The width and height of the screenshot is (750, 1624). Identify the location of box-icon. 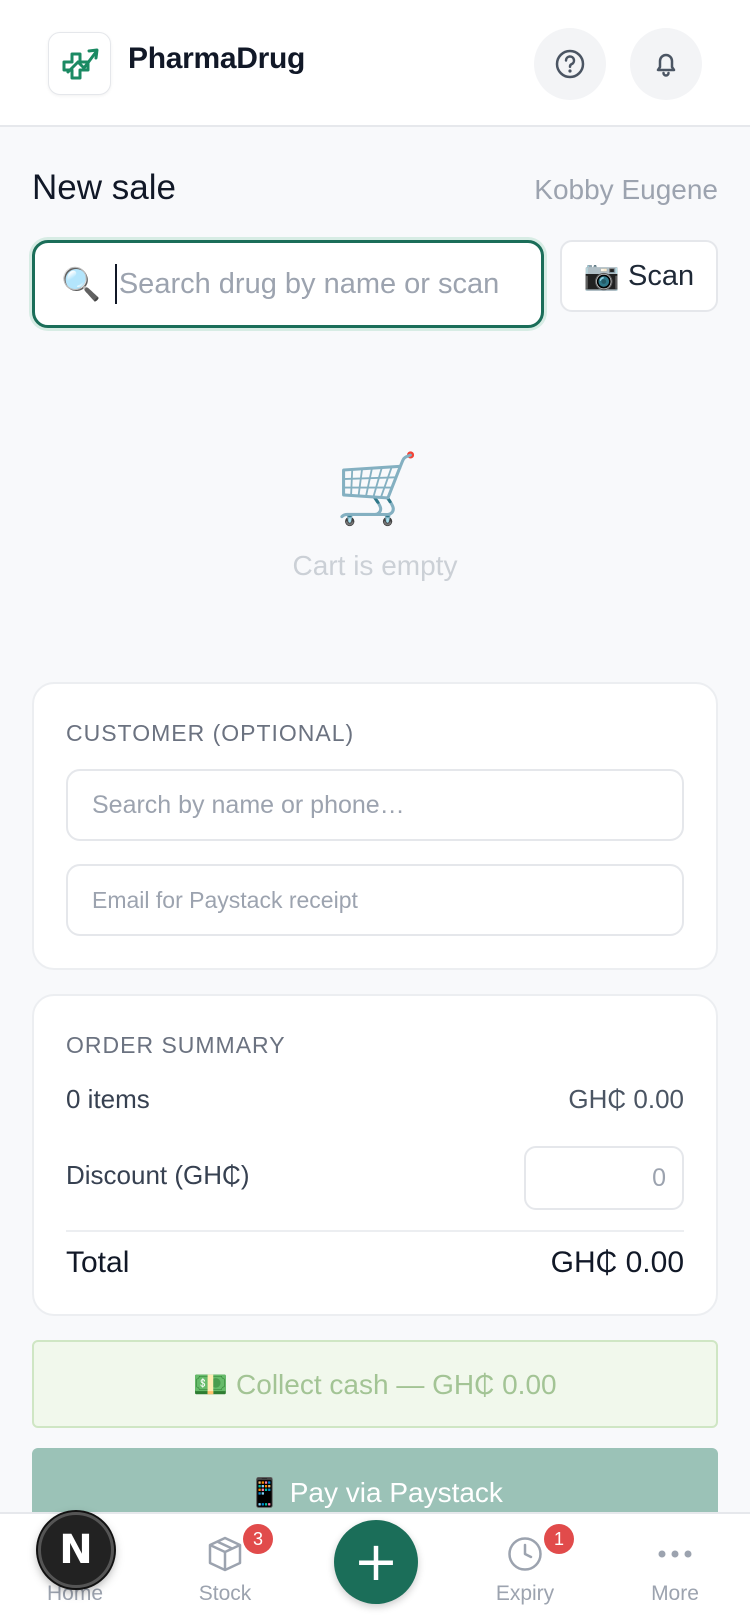
(225, 1554).